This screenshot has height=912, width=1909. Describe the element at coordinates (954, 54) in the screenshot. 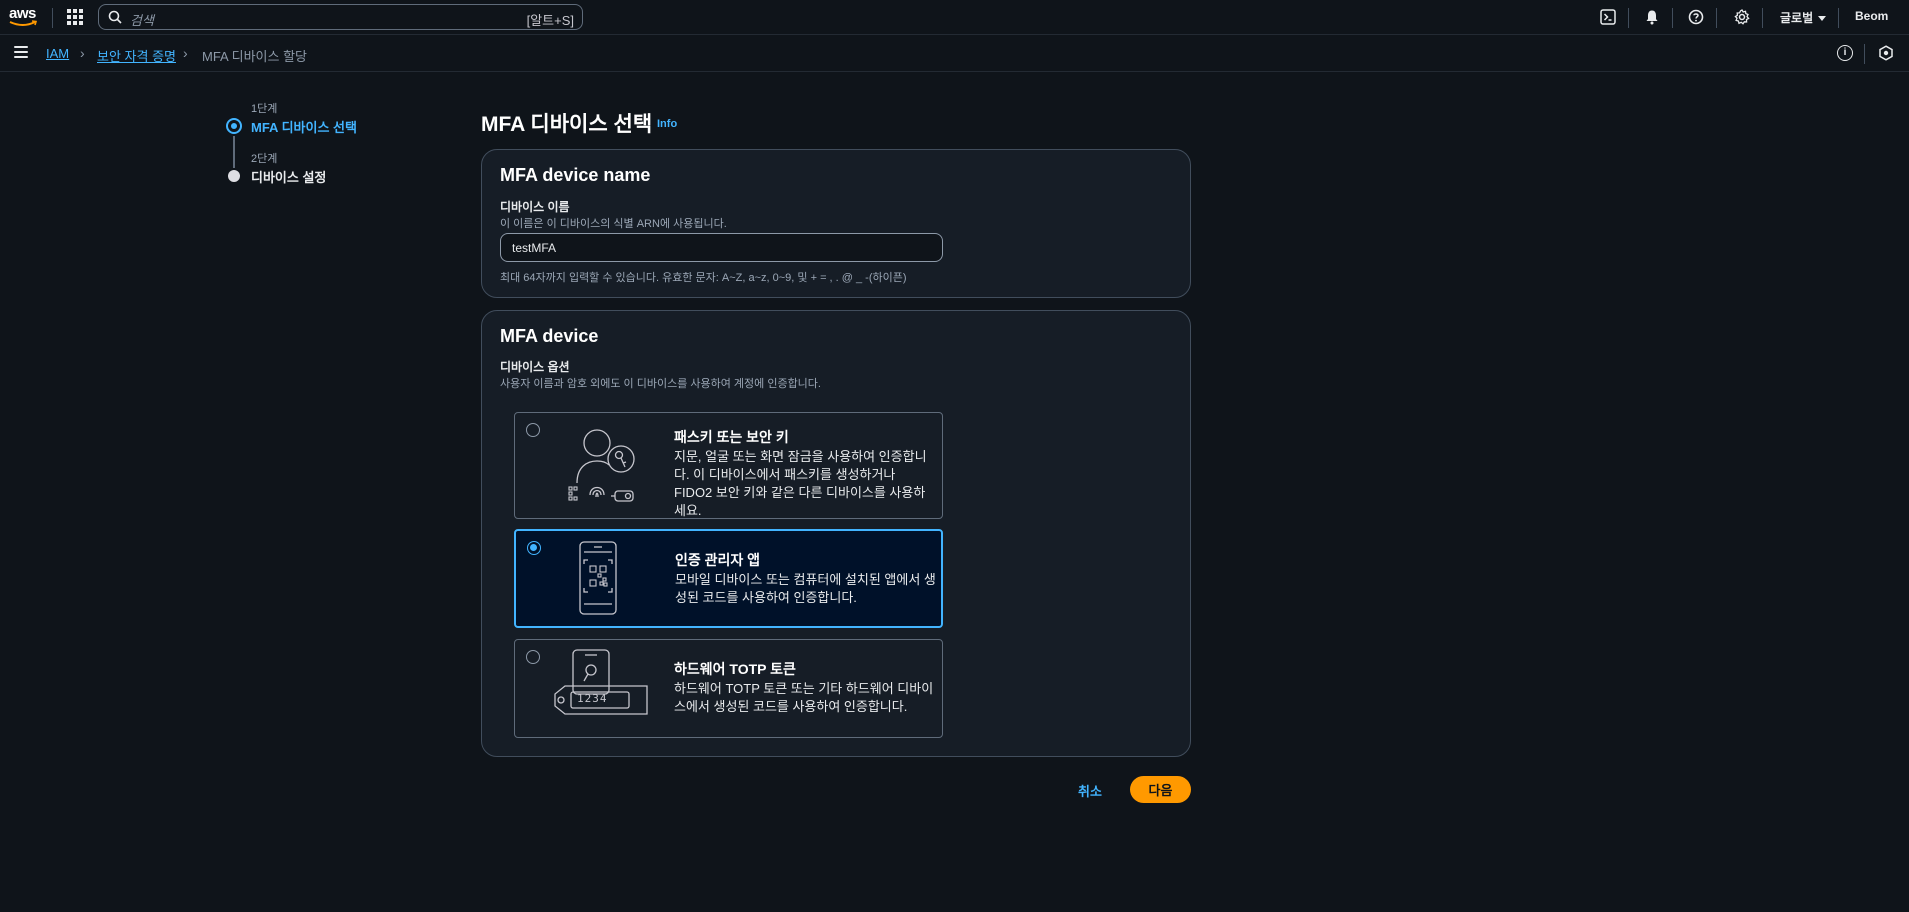

I see `breadcrumb-bar: IAM › 보안 자격 증명 › MFA 디바이스 할당 i` at that location.